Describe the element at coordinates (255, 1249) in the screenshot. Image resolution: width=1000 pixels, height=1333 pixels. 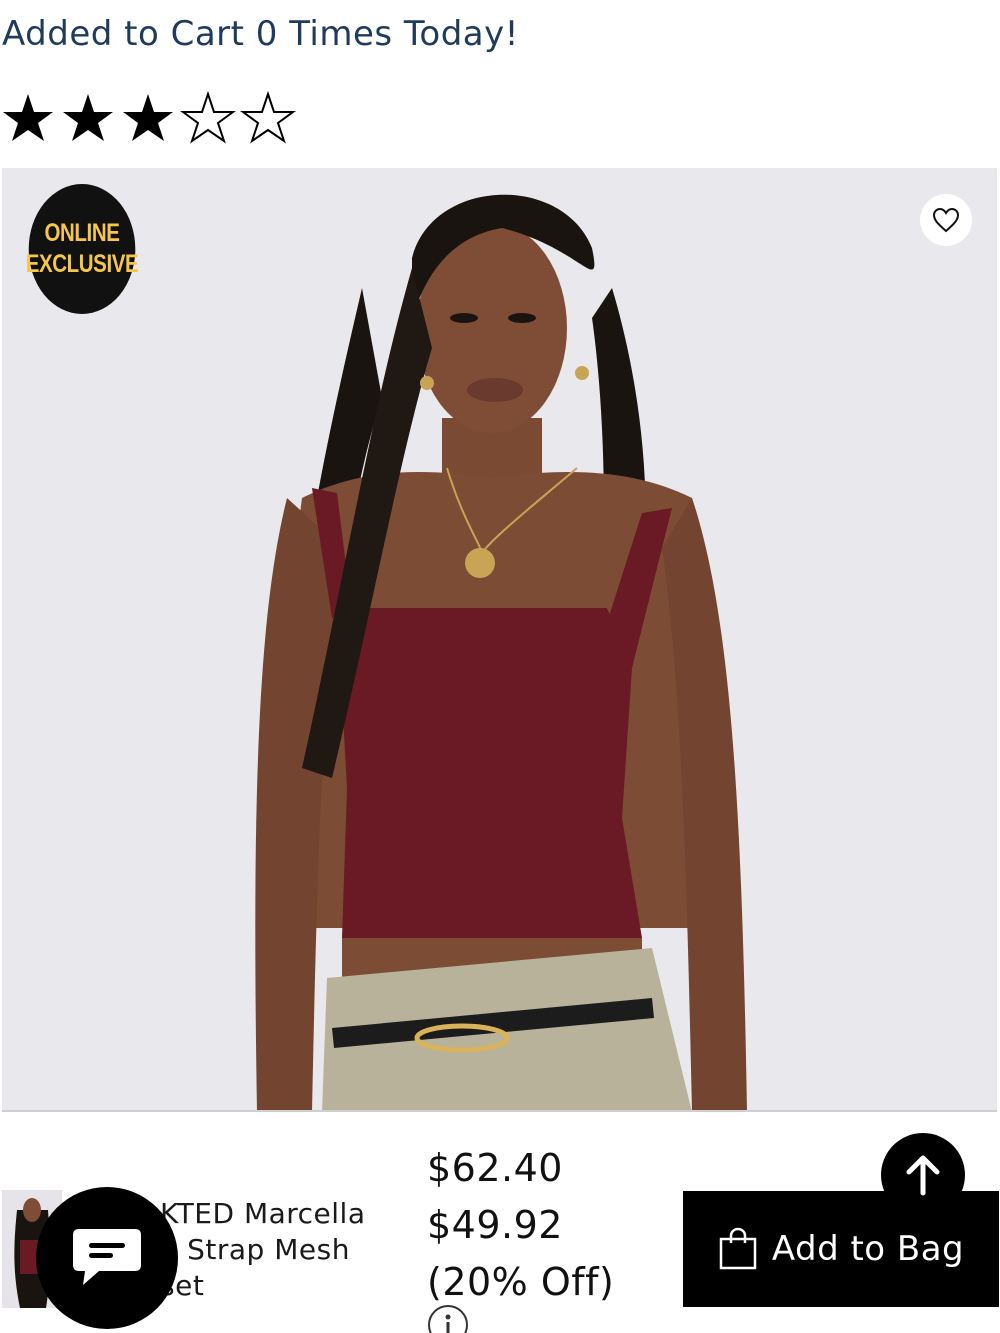
I see `product-name-line-2: e Strap Mesh` at that location.